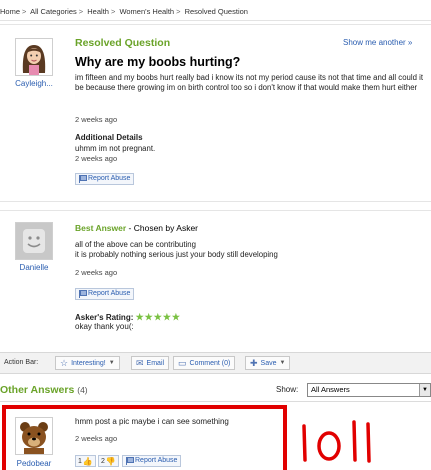 The image size is (431, 470). I want to click on best-answer-timestamp: 2 weeks ago, so click(96, 272).